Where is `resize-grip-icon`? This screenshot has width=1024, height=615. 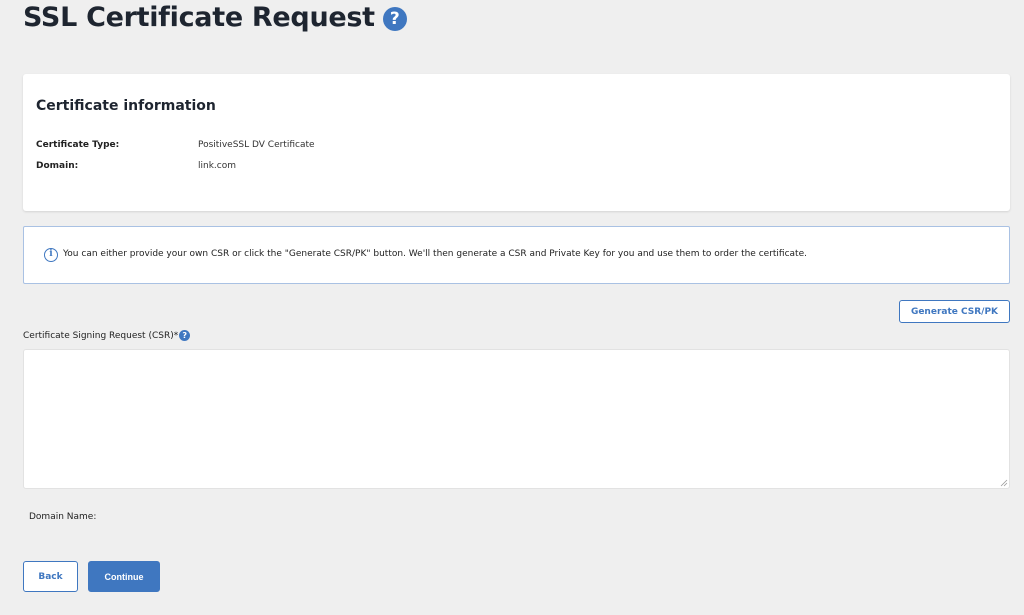 resize-grip-icon is located at coordinates (1004, 483).